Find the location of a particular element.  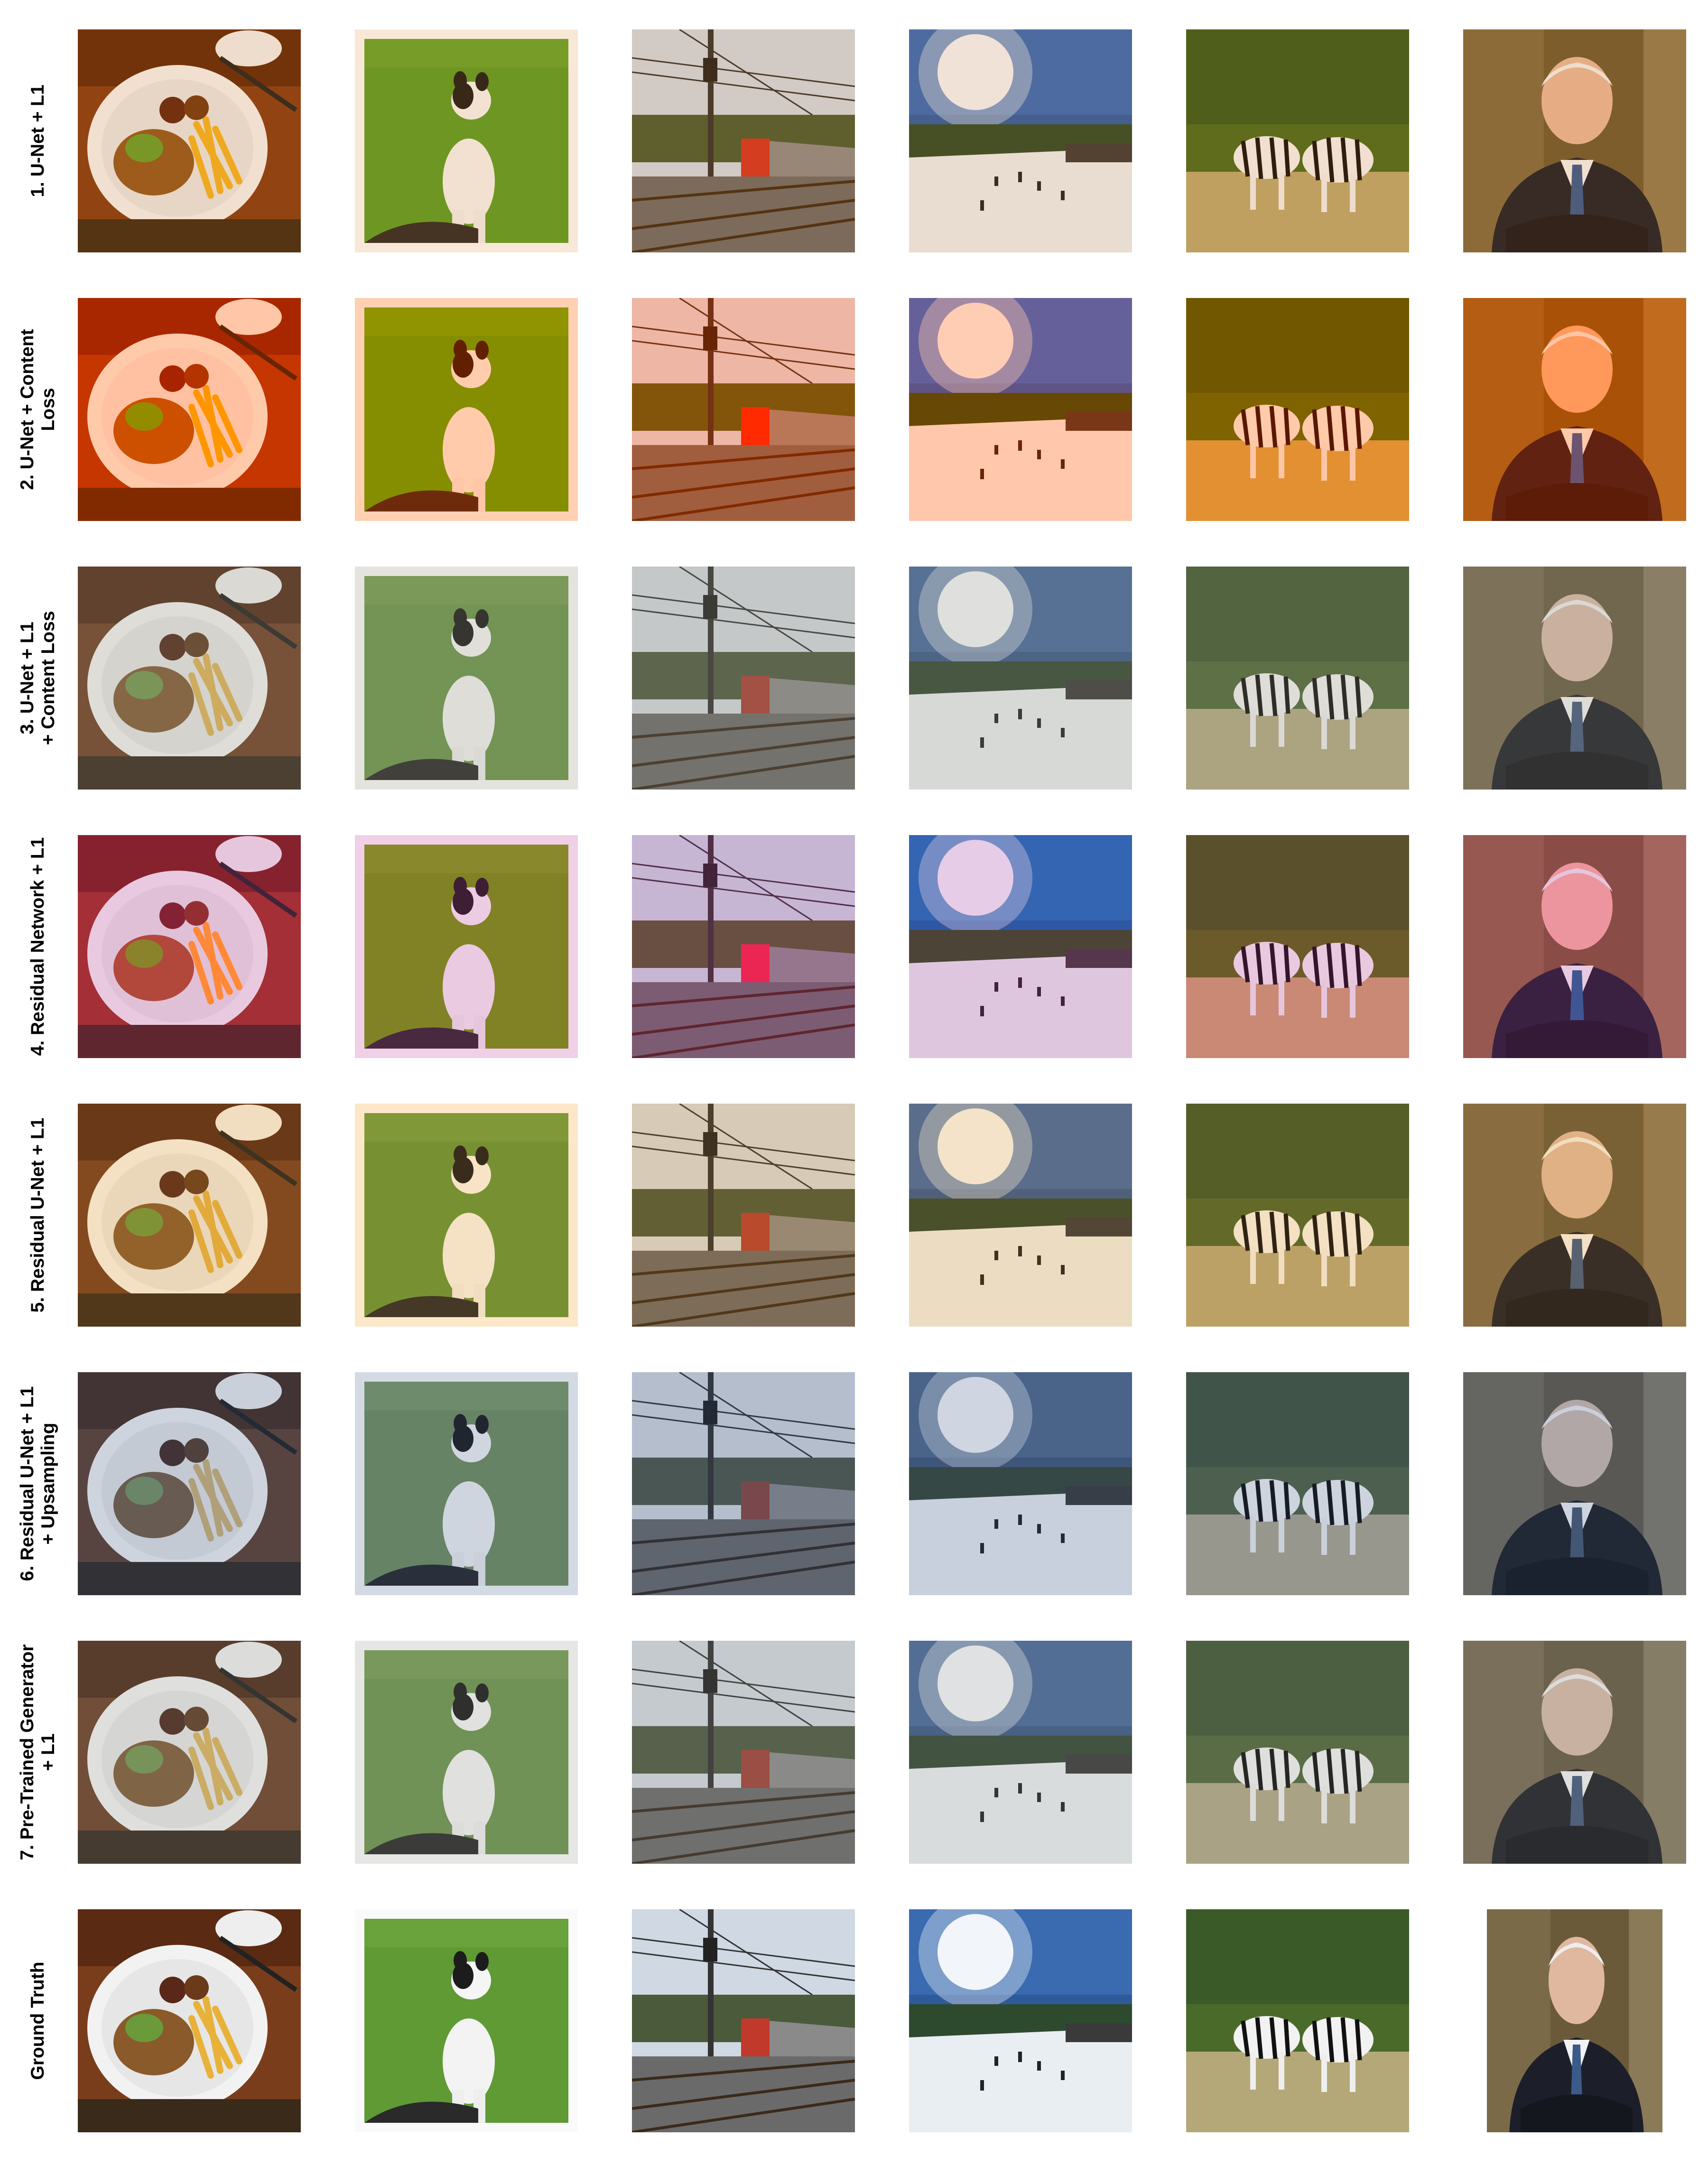

row-label-line: 5. Residual U-Net + L1 is located at coordinates (38, 1215).